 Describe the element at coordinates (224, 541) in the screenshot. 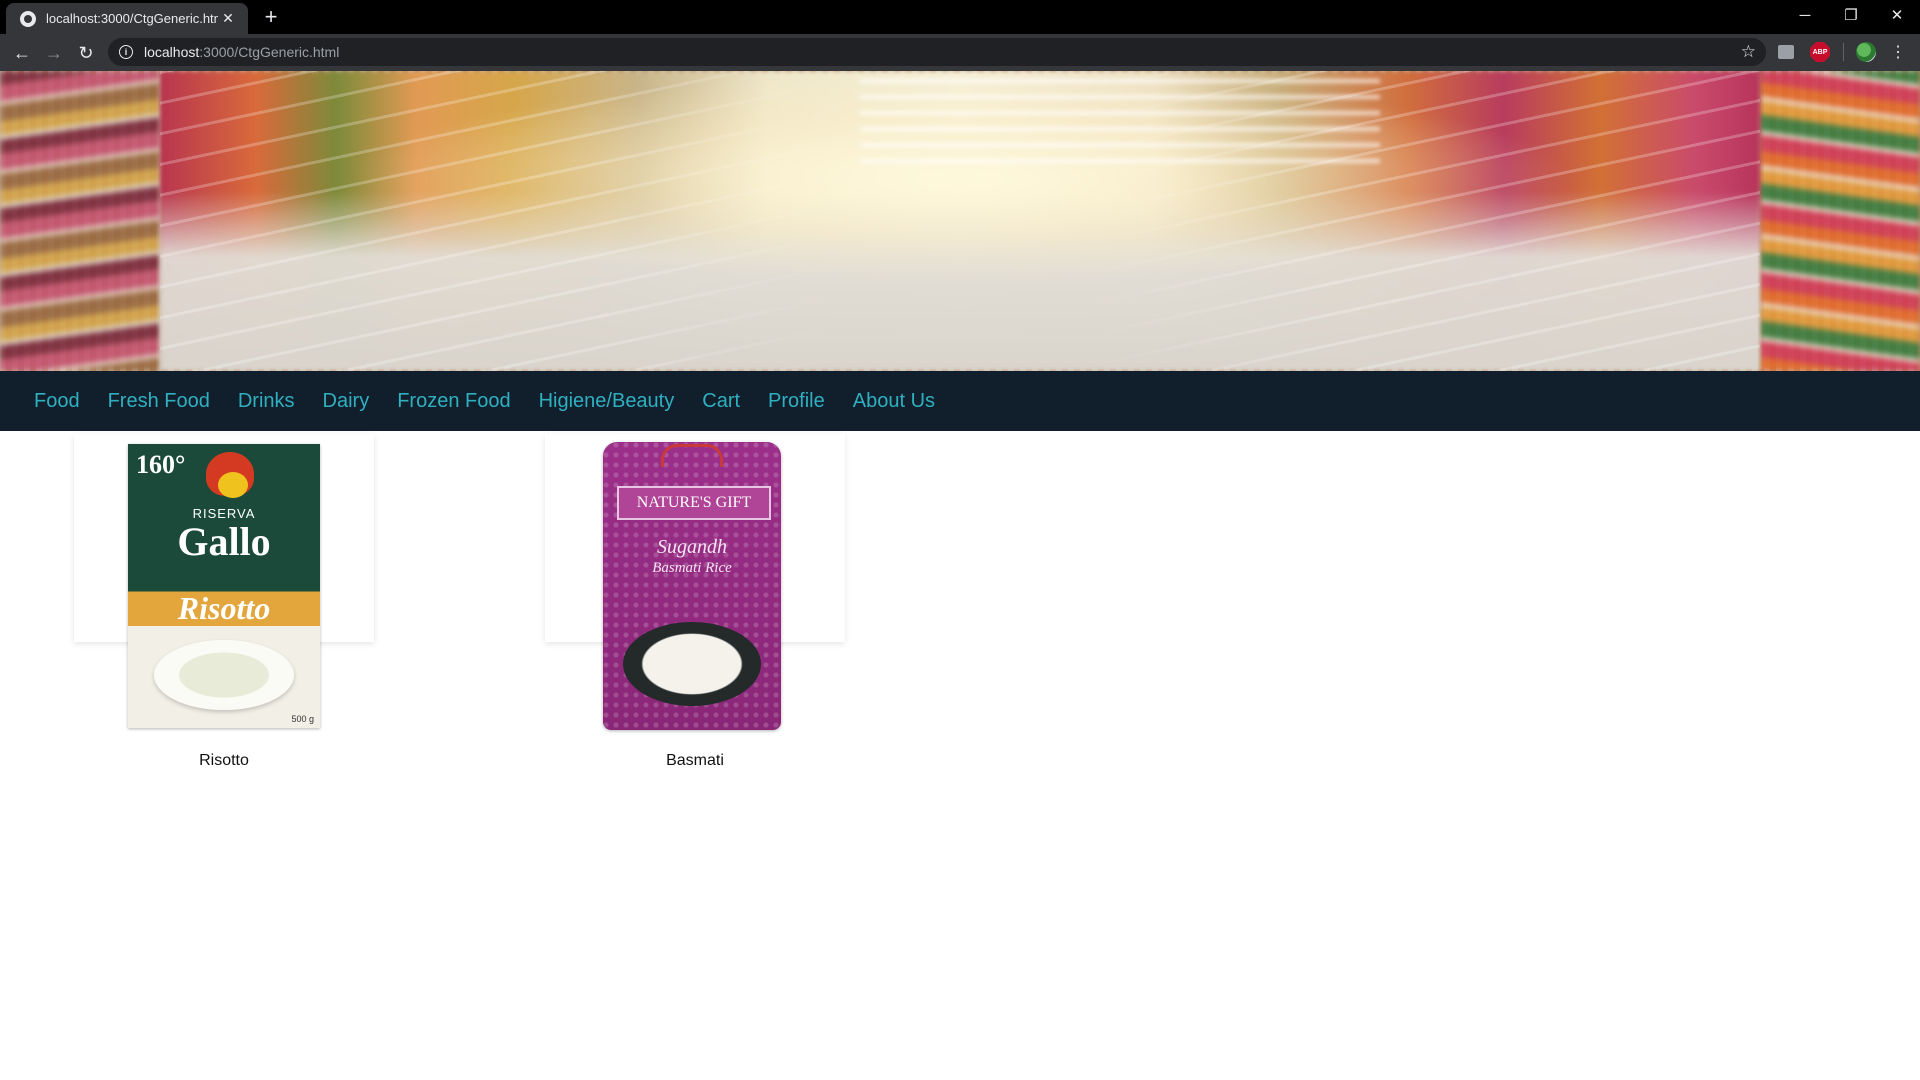

I see `pack-brand: Gallo` at that location.